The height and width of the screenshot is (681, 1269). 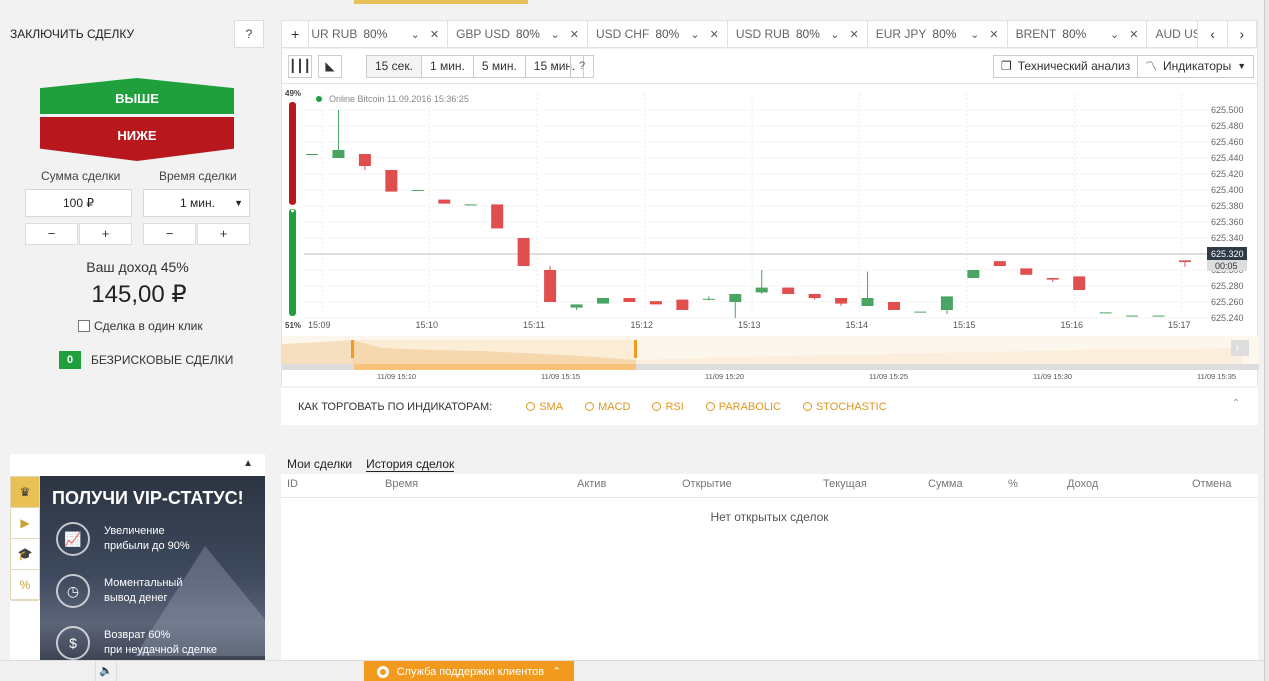 I want to click on time-select-value: 1 мин., so click(x=197, y=203).